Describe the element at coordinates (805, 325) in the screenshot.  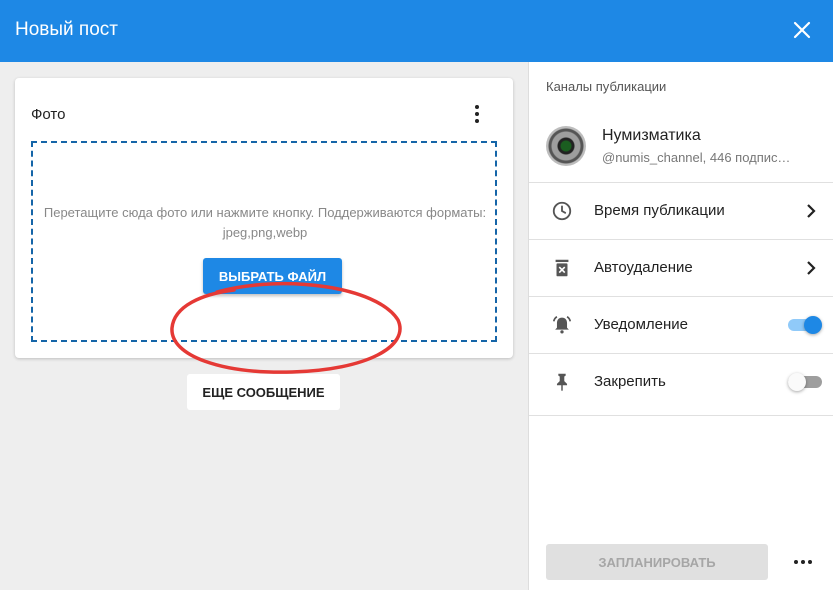
I see `notification-toggle` at that location.